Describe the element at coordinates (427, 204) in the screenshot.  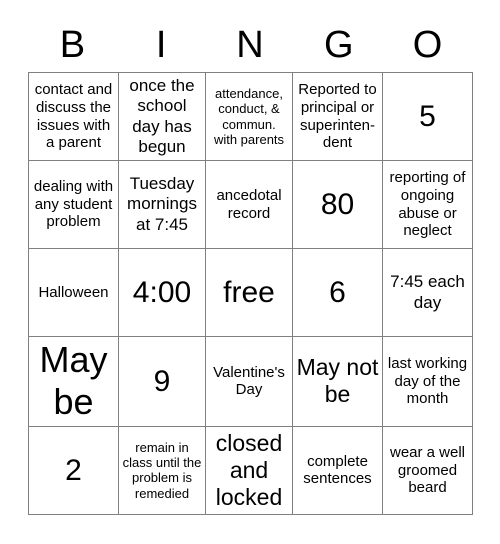
I see `bingo-cell: reporting of ongoing abuse or neglect` at that location.